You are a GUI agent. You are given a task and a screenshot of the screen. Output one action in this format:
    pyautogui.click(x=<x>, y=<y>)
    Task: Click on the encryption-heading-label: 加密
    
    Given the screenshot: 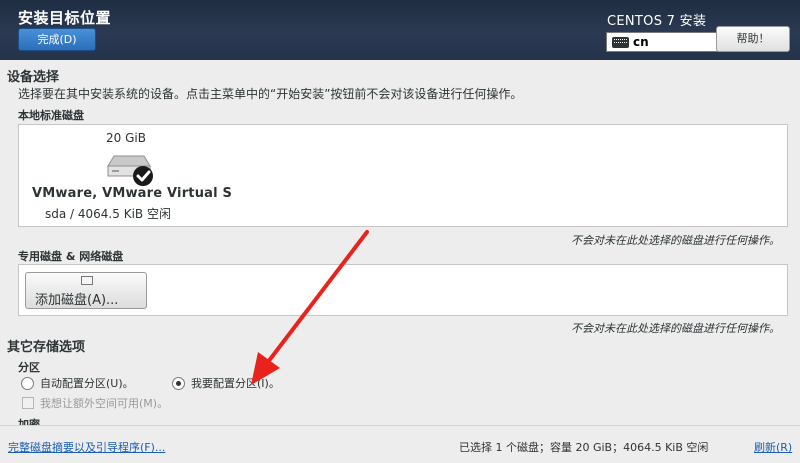 What is the action you would take?
    pyautogui.click(x=29, y=421)
    